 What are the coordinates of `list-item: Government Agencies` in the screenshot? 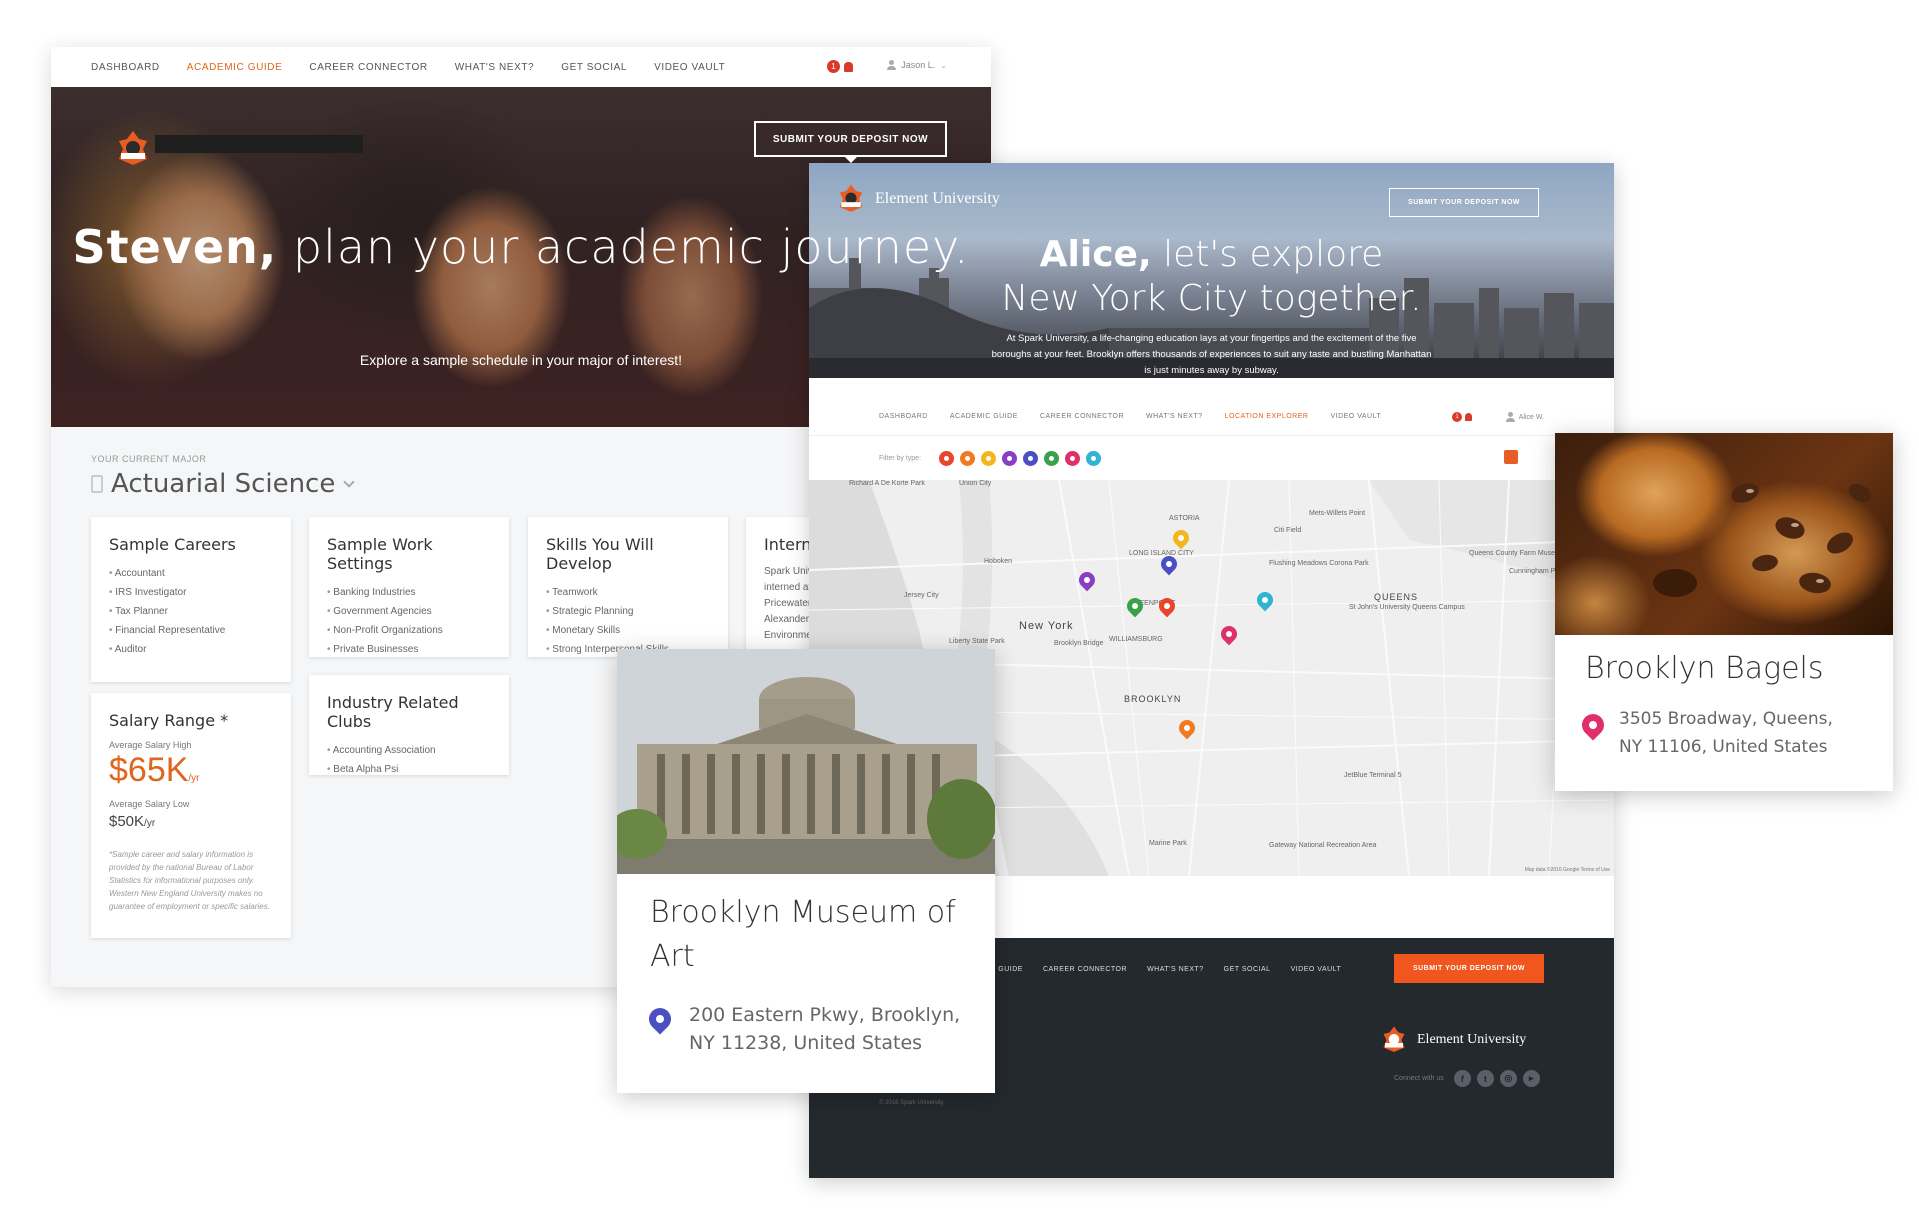 It's located at (409, 611).